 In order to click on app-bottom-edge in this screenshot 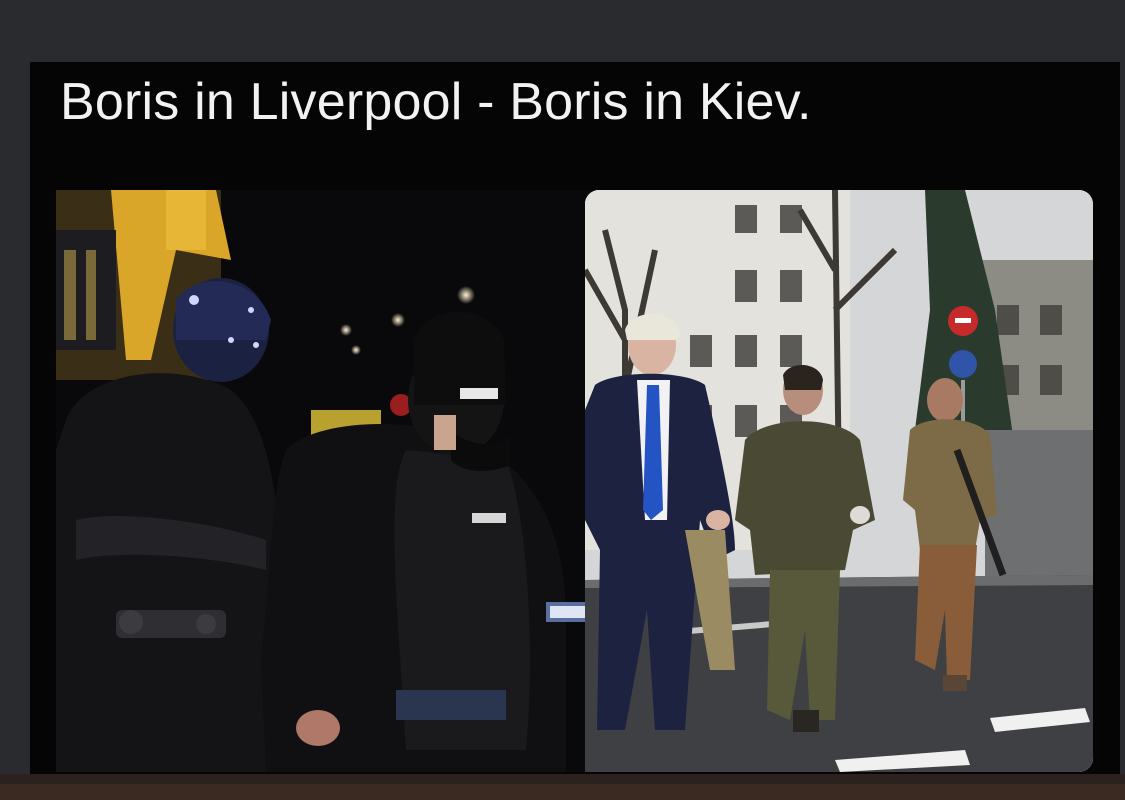, I will do `click(562, 792)`.